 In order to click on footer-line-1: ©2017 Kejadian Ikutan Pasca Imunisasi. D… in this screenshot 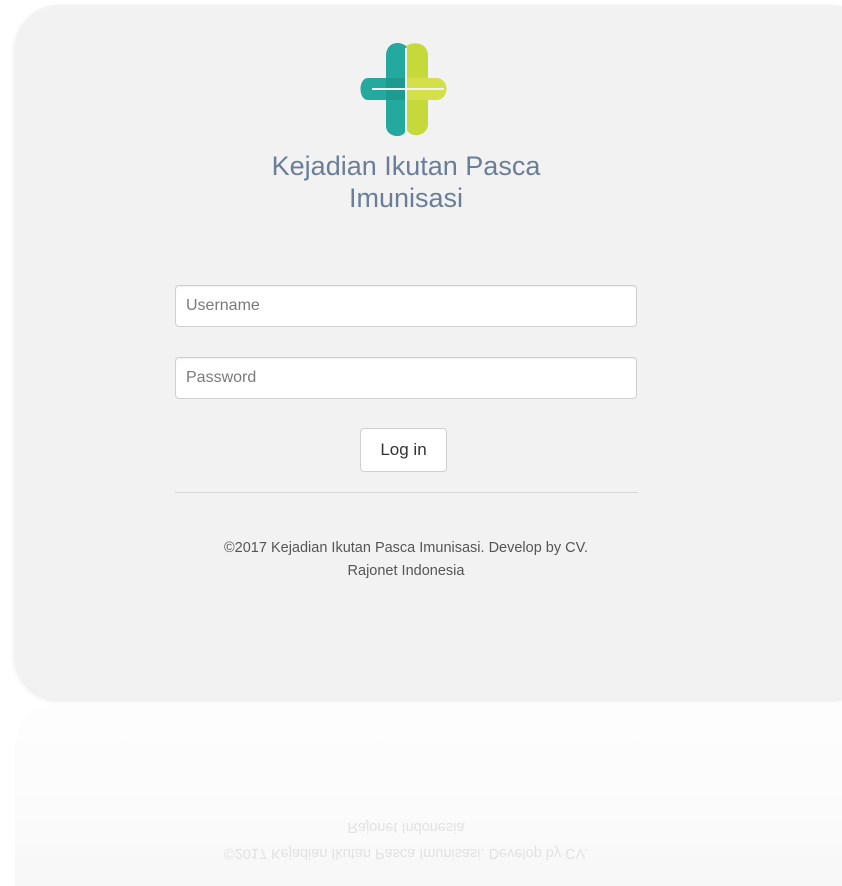, I will do `click(405, 548)`.